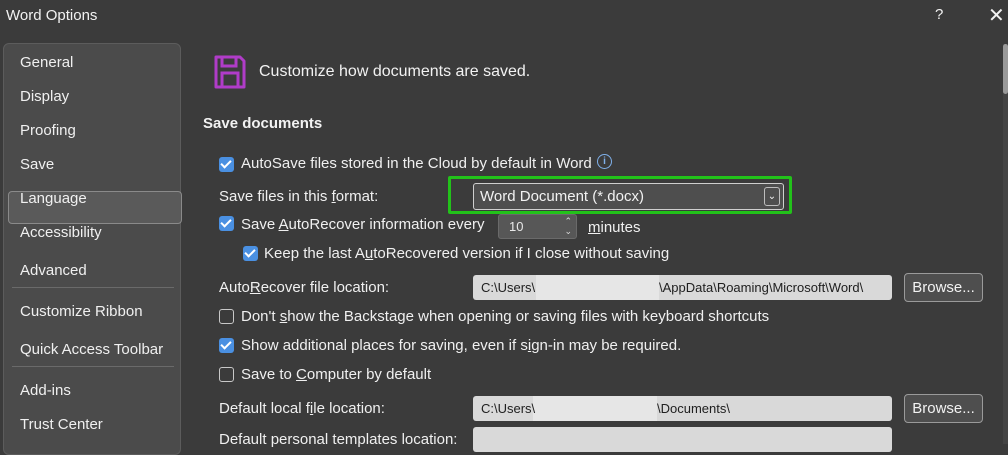 This screenshot has width=1008, height=455. Describe the element at coordinates (537, 226) in the screenshot. I see `autorecover-minutes-stepper: 10 ⌃ ⌄` at that location.